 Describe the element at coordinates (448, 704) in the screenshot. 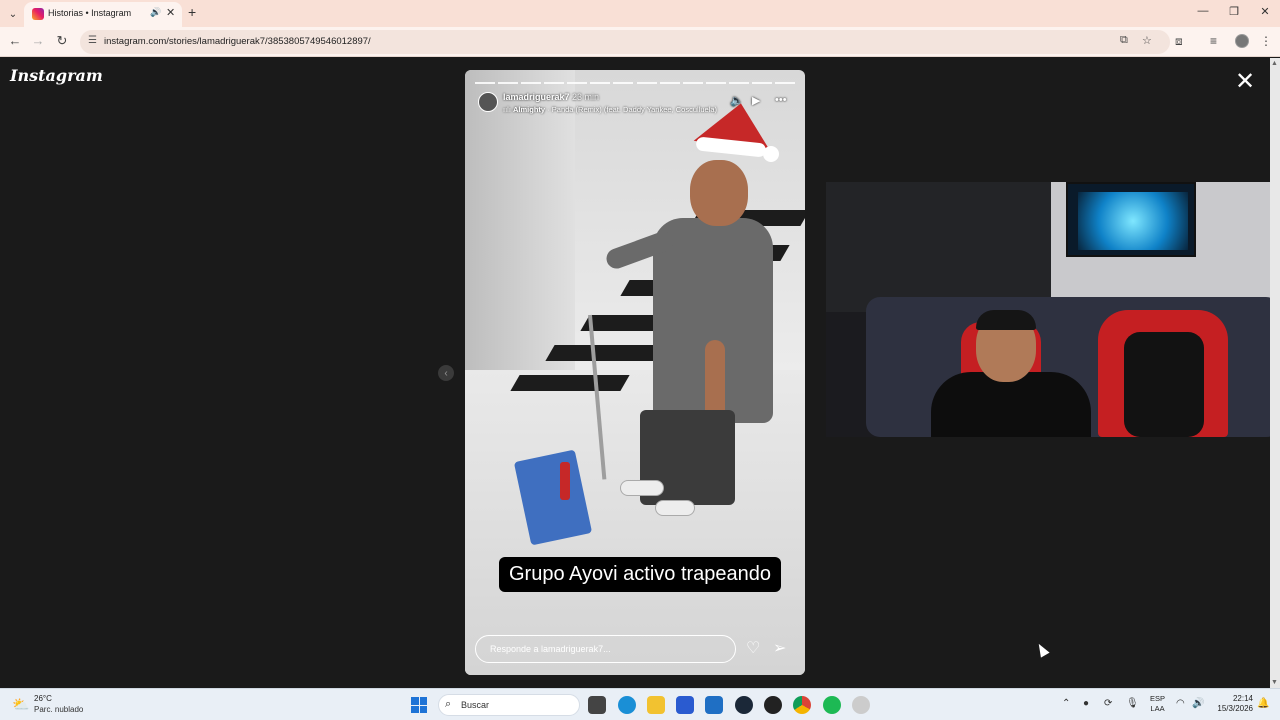

I see `search-icon: ⌕` at that location.